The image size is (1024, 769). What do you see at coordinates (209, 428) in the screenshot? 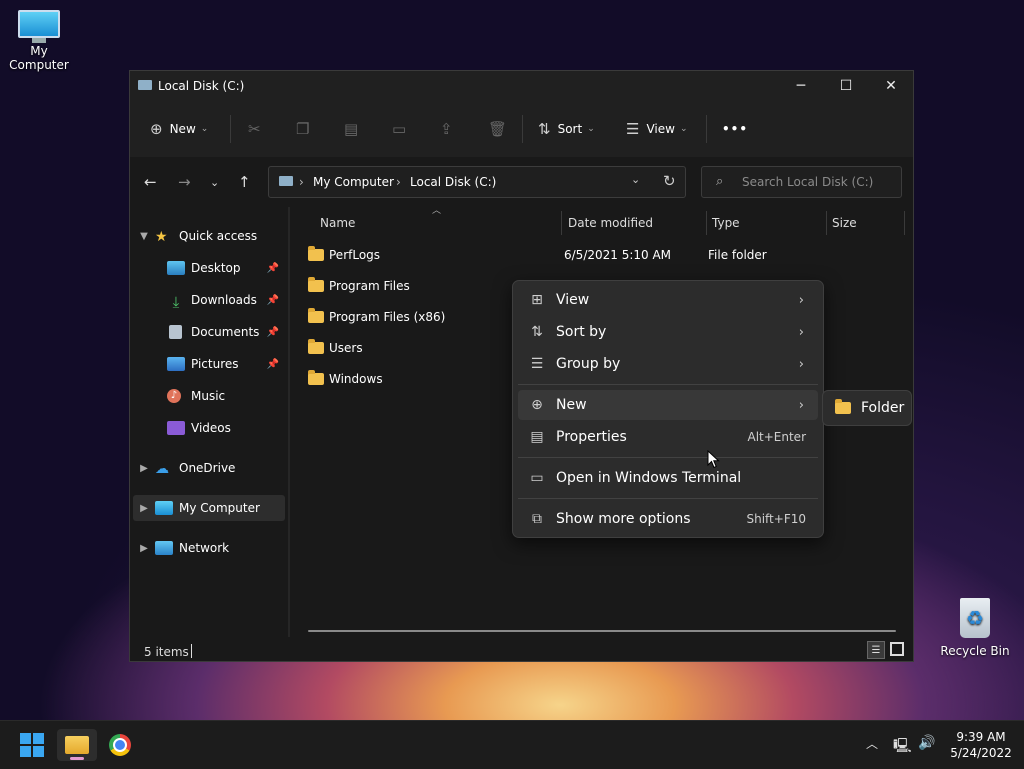
I see `sidebar-item-videos: Videos` at bounding box center [209, 428].